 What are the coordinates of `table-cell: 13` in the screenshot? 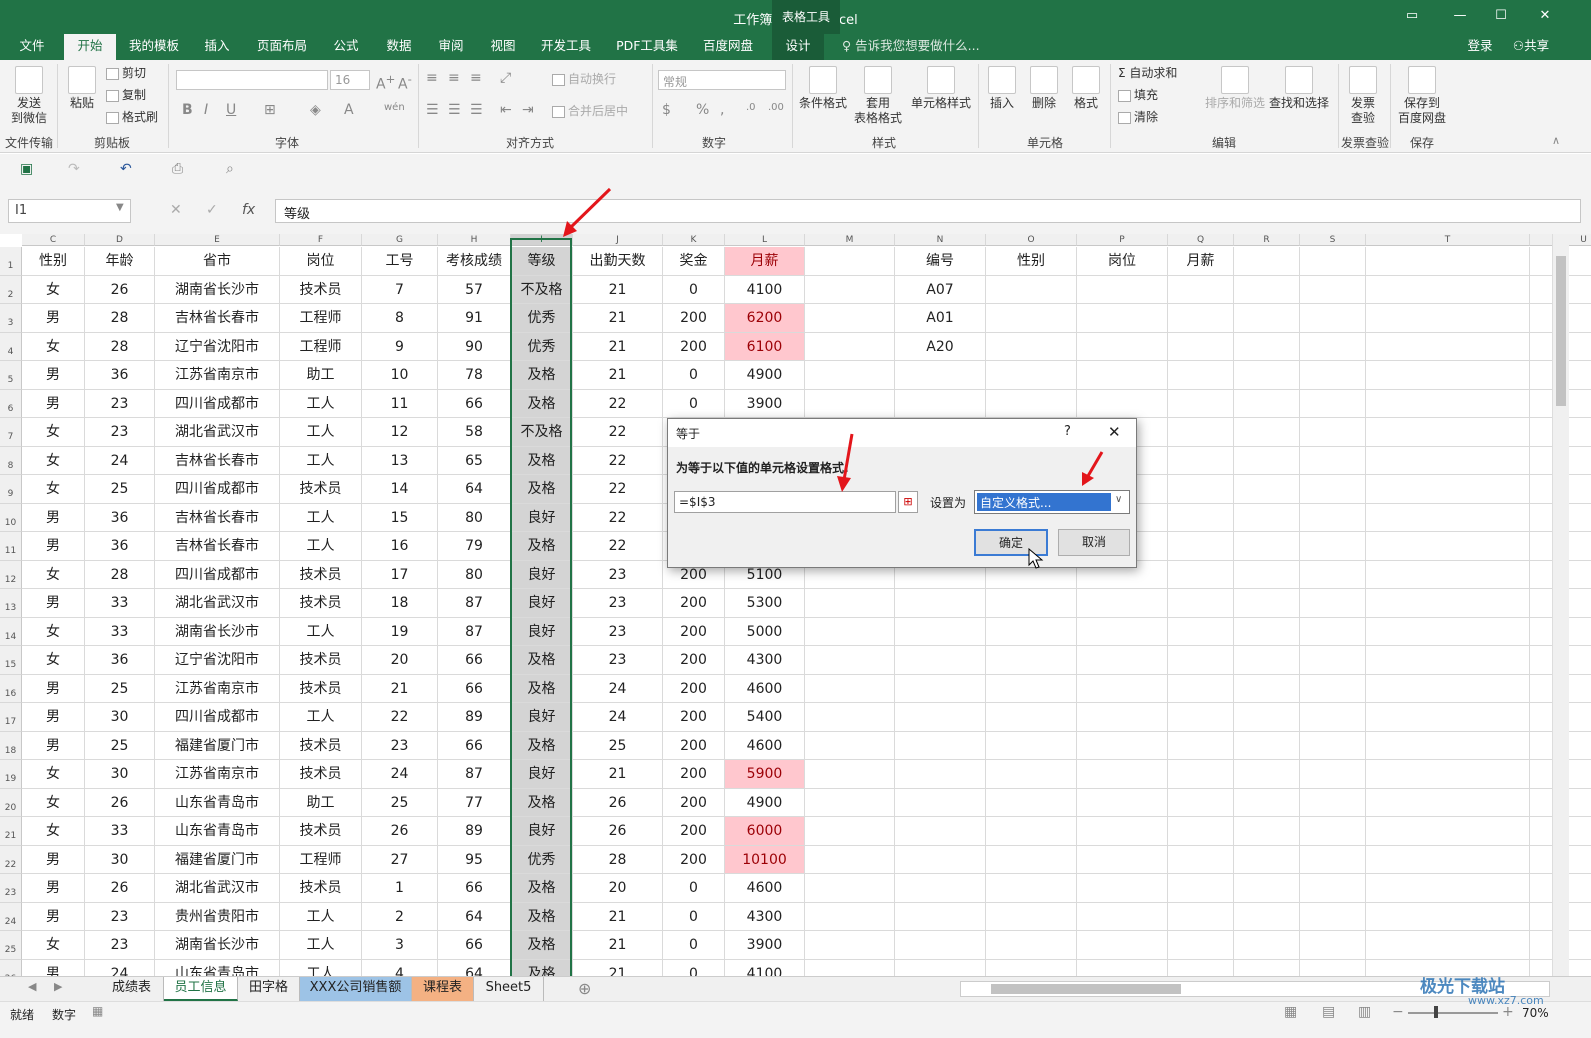 It's located at (400, 460).